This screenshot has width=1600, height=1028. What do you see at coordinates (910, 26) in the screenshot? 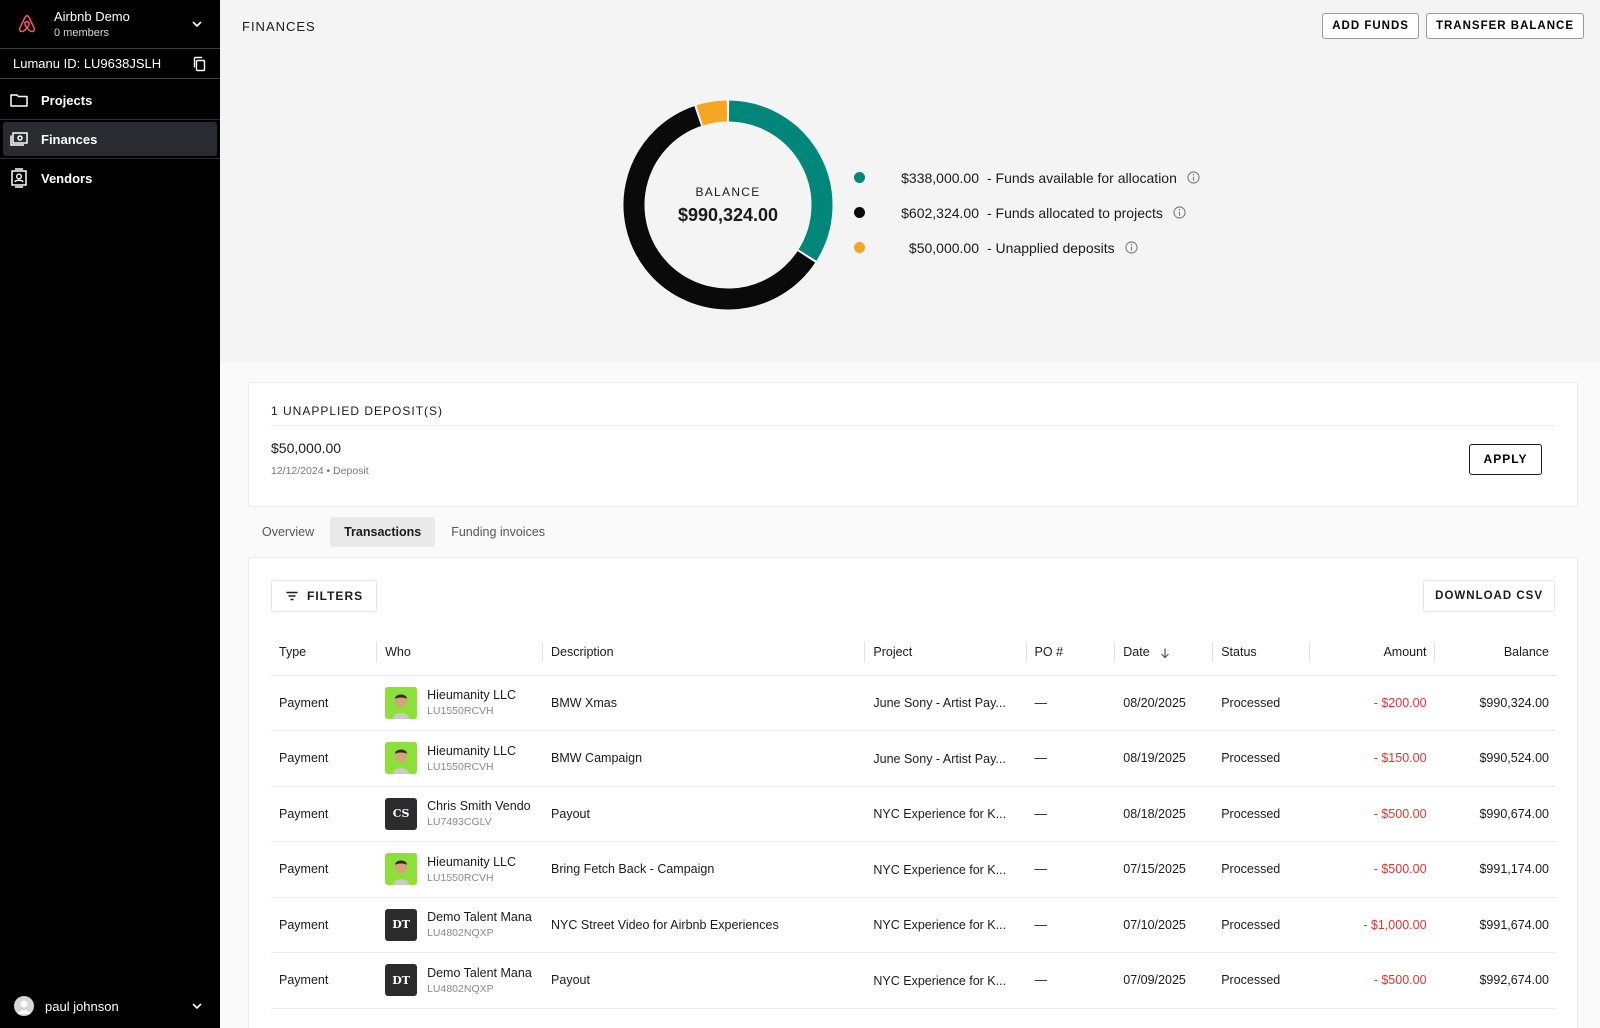
I see `topbar: FINANCES ADD FUNDS TRANSFER BALANCE` at bounding box center [910, 26].